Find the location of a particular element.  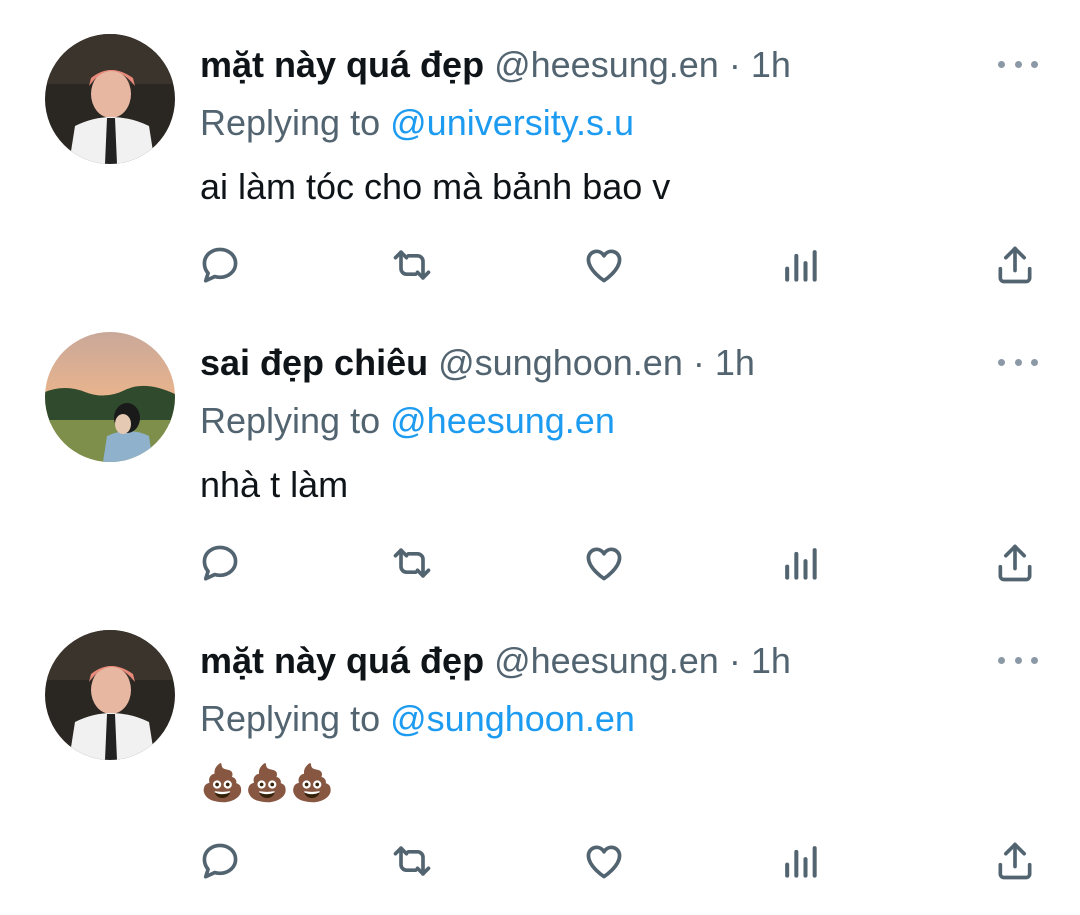

replying-to: Replying to @heesung.en is located at coordinates (407, 421).